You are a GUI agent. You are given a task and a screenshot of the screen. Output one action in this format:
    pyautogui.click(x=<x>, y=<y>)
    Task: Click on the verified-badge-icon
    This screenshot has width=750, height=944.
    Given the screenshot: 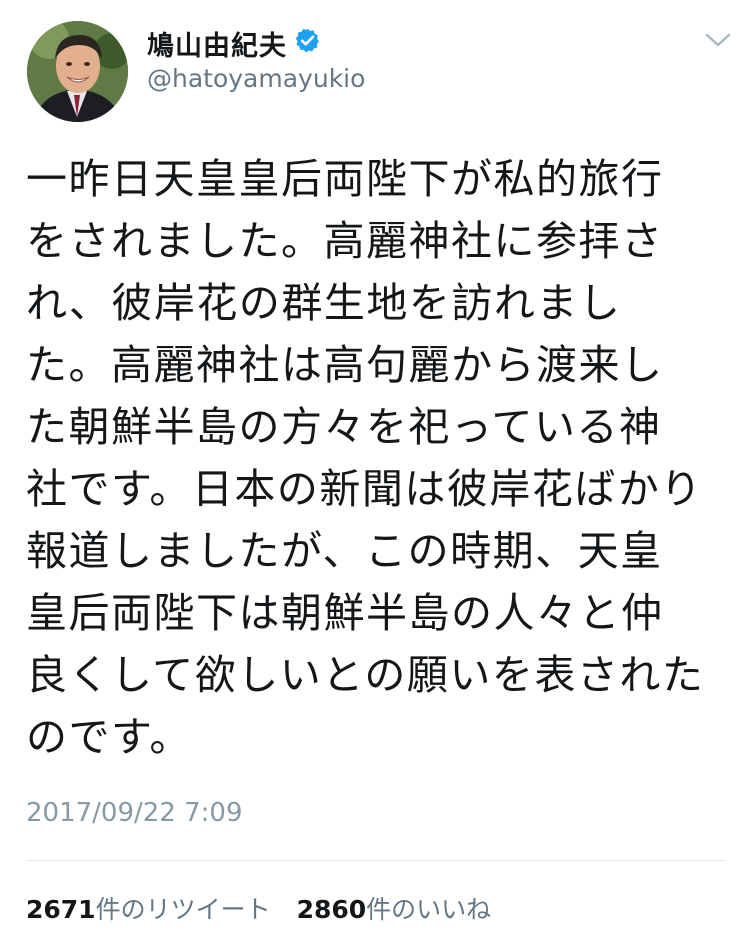 What is the action you would take?
    pyautogui.click(x=307, y=40)
    